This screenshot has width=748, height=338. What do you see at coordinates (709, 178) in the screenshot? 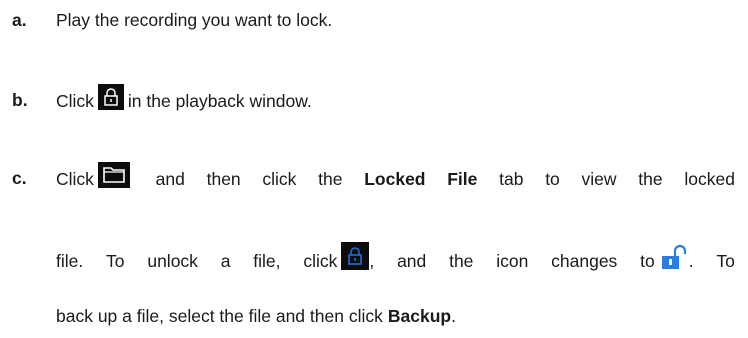
I see `step-word: locked` at bounding box center [709, 178].